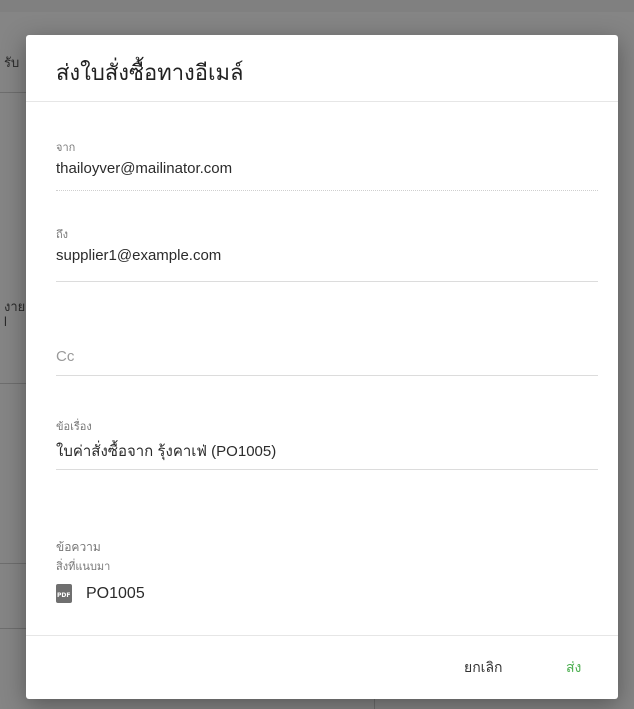  Describe the element at coordinates (327, 253) in the screenshot. I see `to-field: ถึง supplier1@example.com` at that location.